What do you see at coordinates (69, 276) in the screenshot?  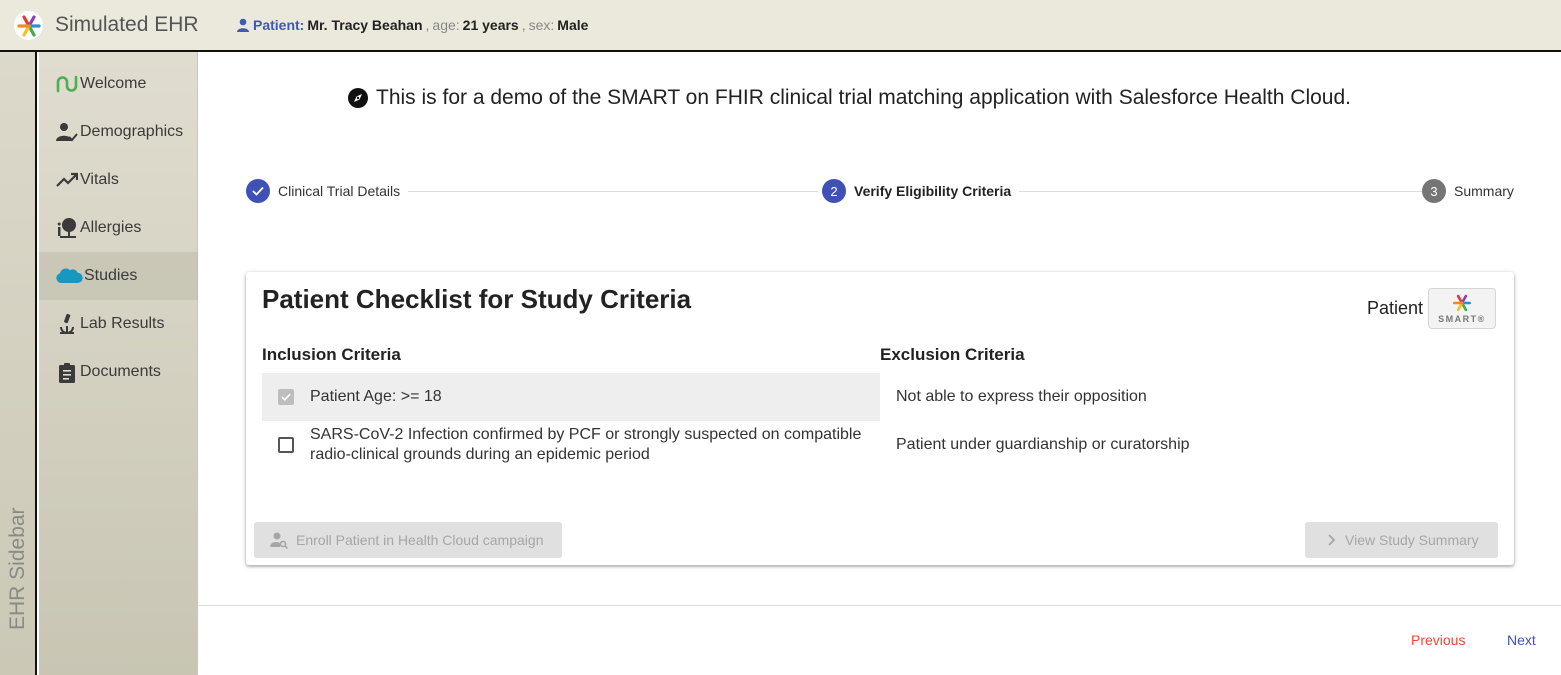 I see `salesforce-cloud-icon` at bounding box center [69, 276].